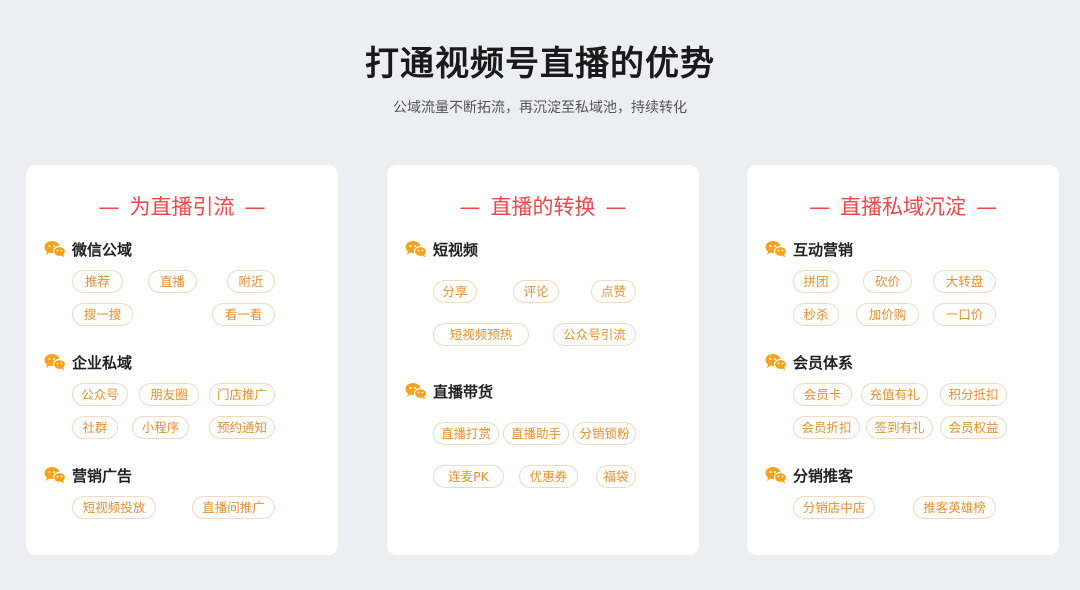 The image size is (1080, 590). I want to click on tag-member-discount: 会员折扣, so click(826, 427).